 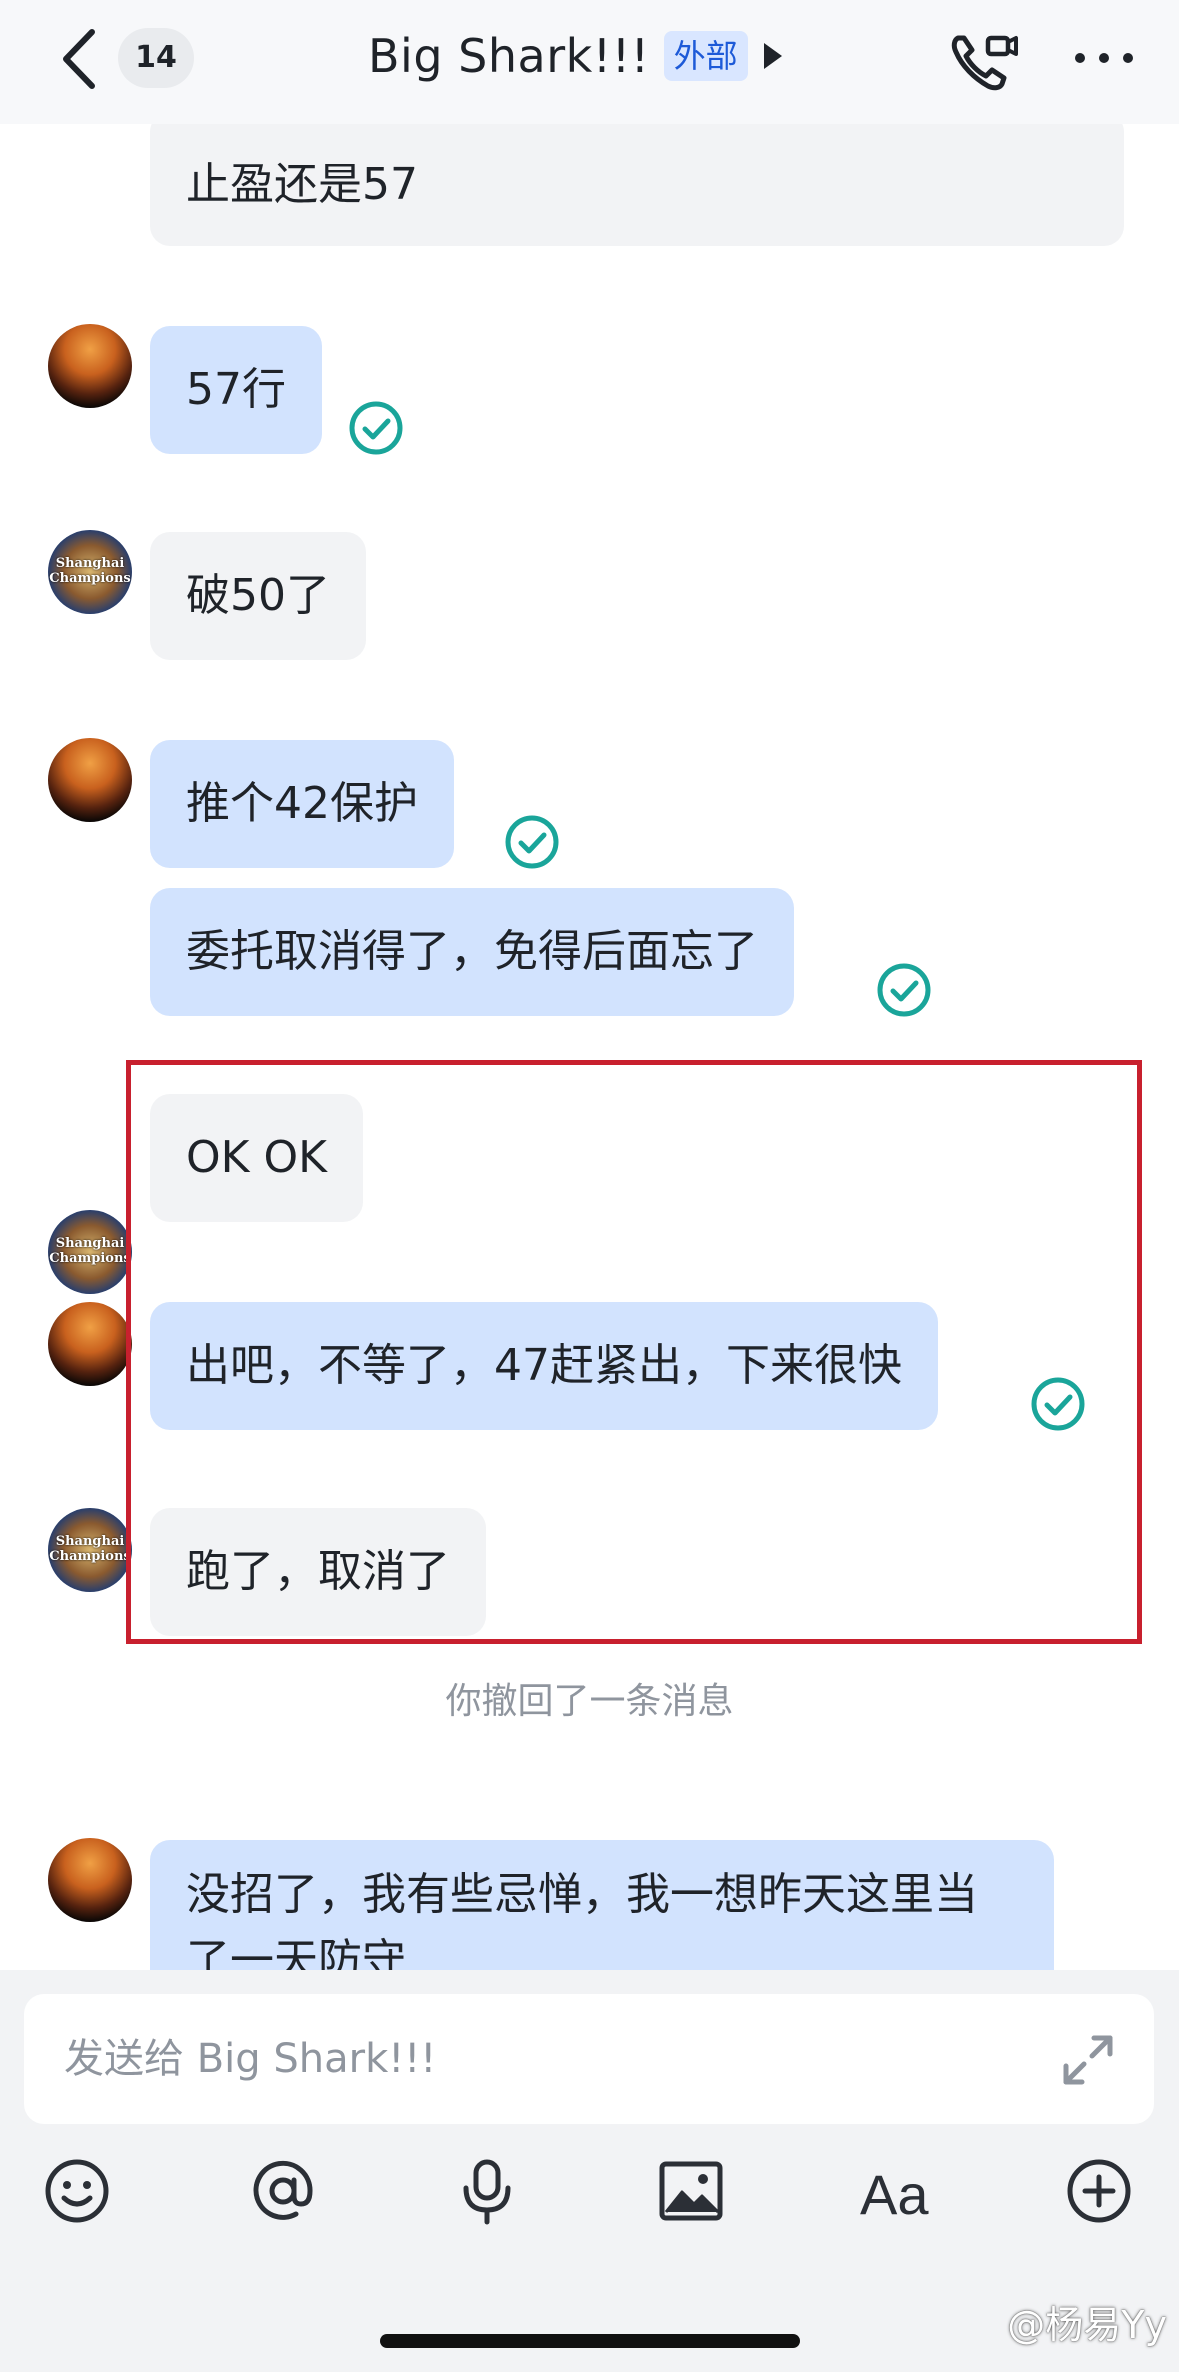 I want to click on message-bubble: 57行, so click(x=236, y=390).